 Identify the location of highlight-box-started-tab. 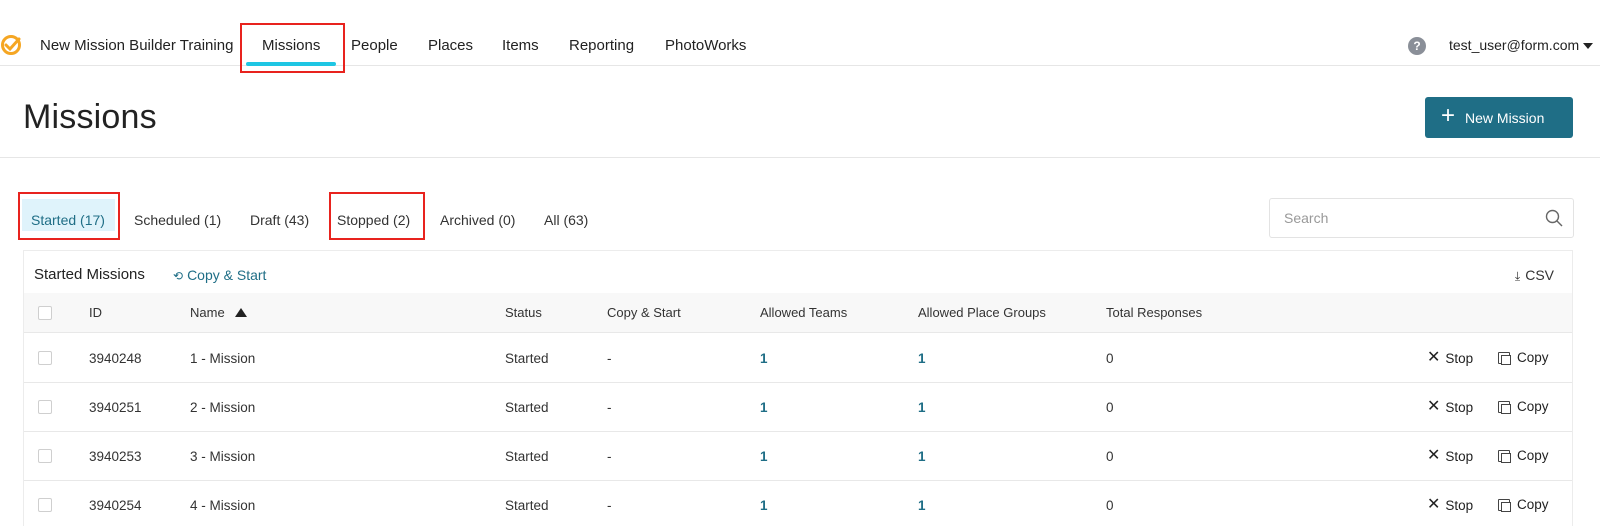
(69, 216).